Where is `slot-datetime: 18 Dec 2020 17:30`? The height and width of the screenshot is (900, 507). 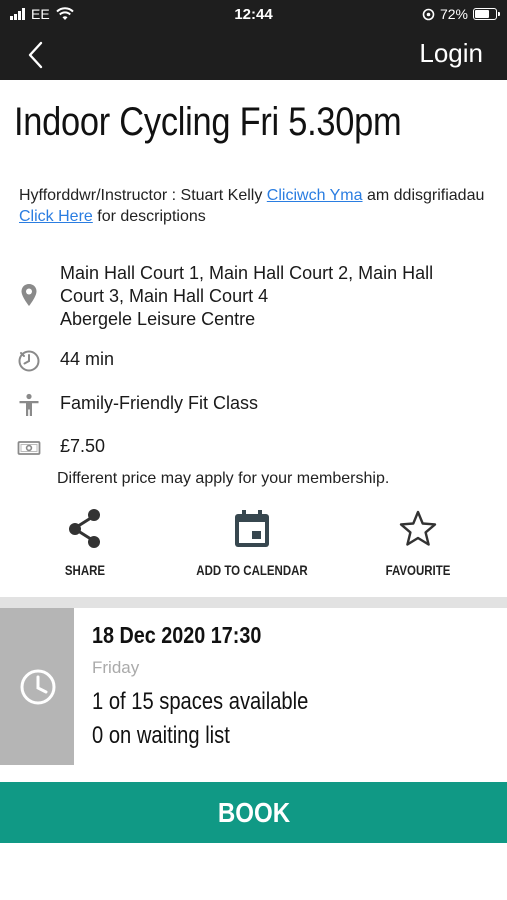
slot-datetime: 18 Dec 2020 17:30 is located at coordinates (177, 635).